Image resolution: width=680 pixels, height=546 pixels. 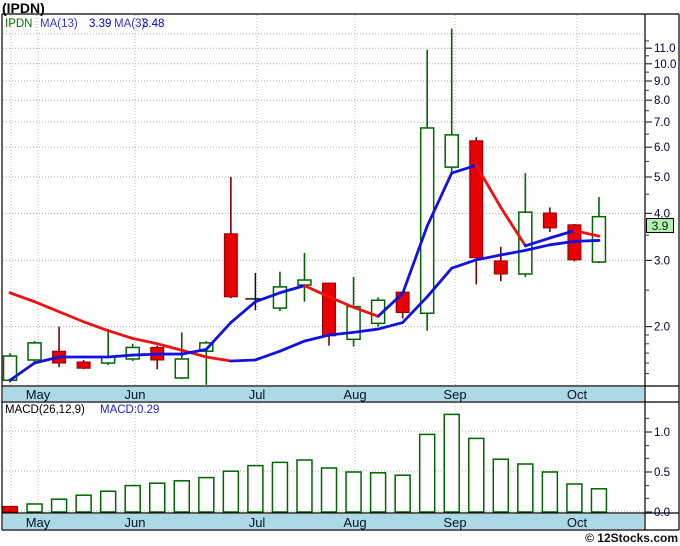 I want to click on legend-ma3-label: MA(3), so click(x=130, y=24).